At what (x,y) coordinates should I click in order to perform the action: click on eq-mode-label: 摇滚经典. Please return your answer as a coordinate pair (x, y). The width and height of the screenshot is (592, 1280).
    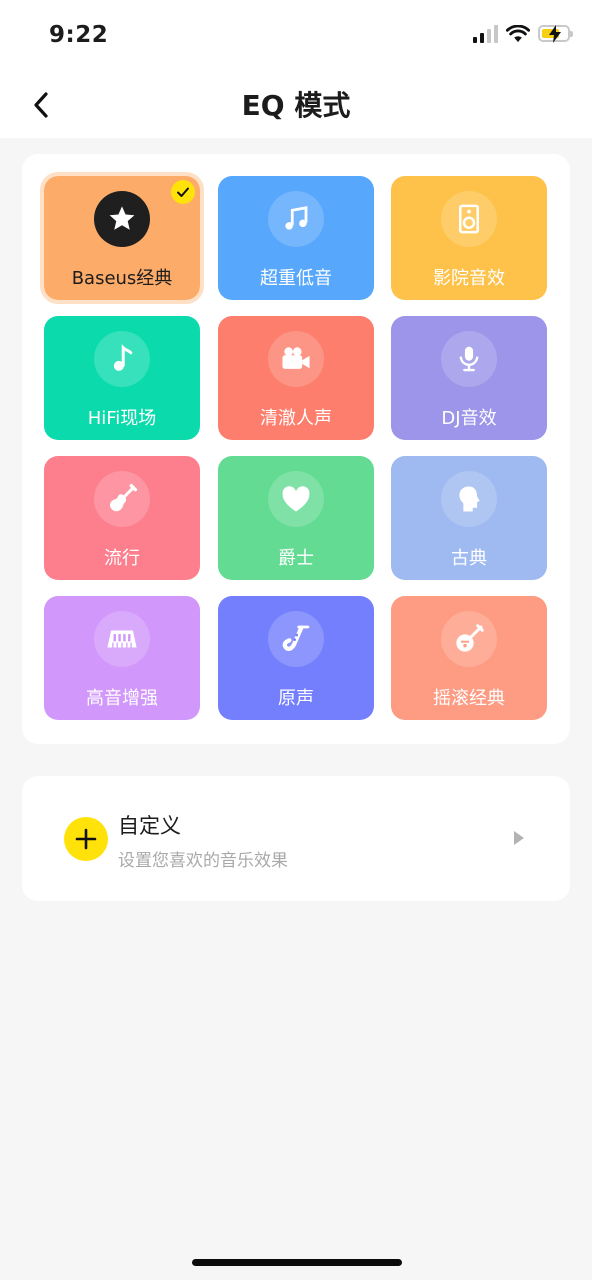
    Looking at the image, I should click on (469, 698).